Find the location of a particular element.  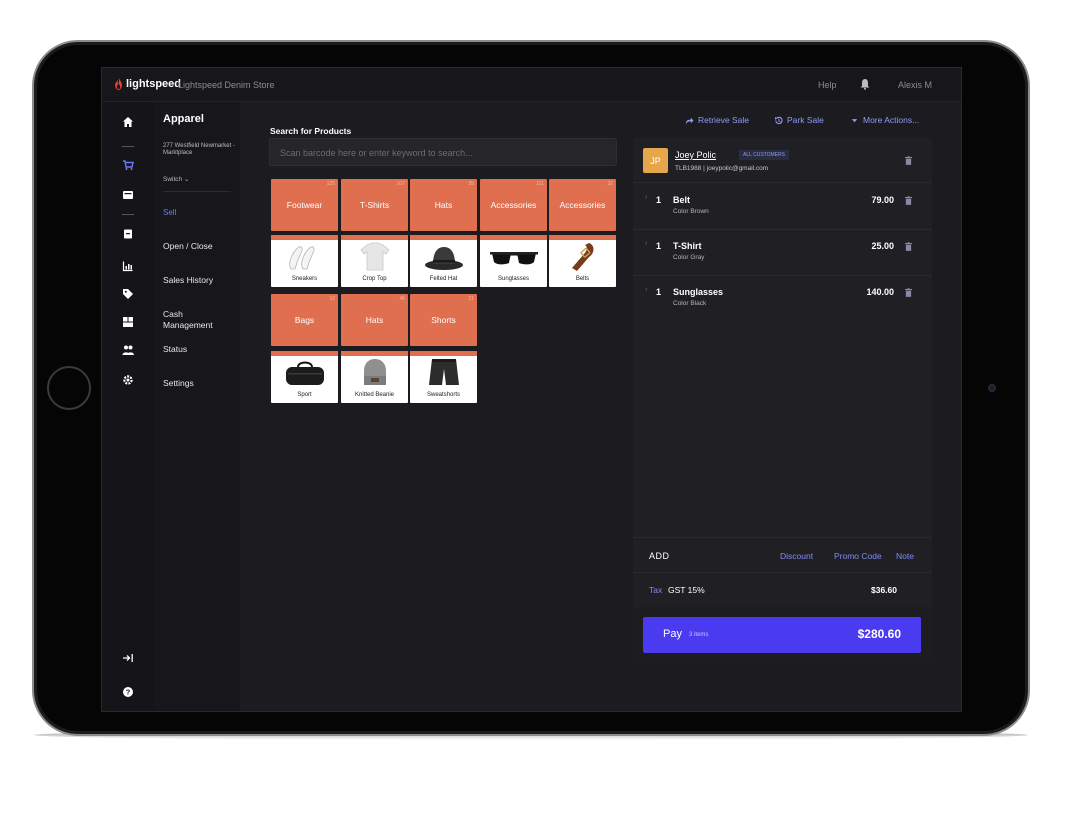

camera is located at coordinates (992, 388).